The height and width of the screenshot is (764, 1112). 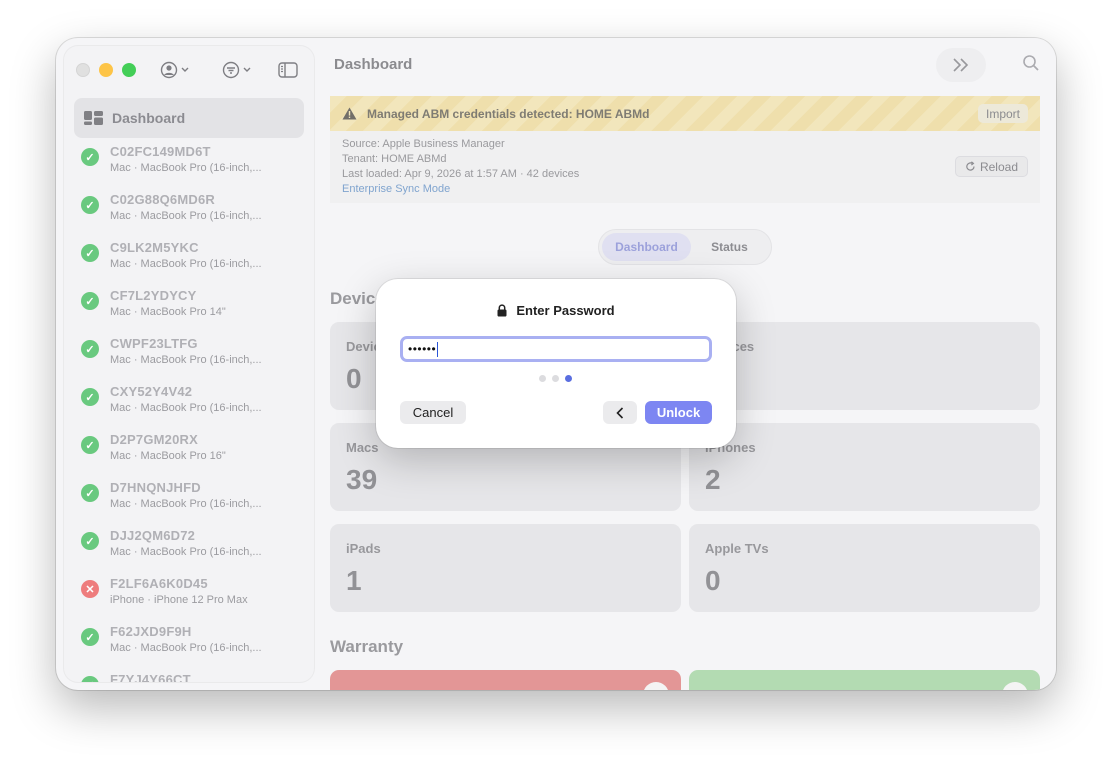 I want to click on unlock-button: Unlock, so click(x=678, y=412).